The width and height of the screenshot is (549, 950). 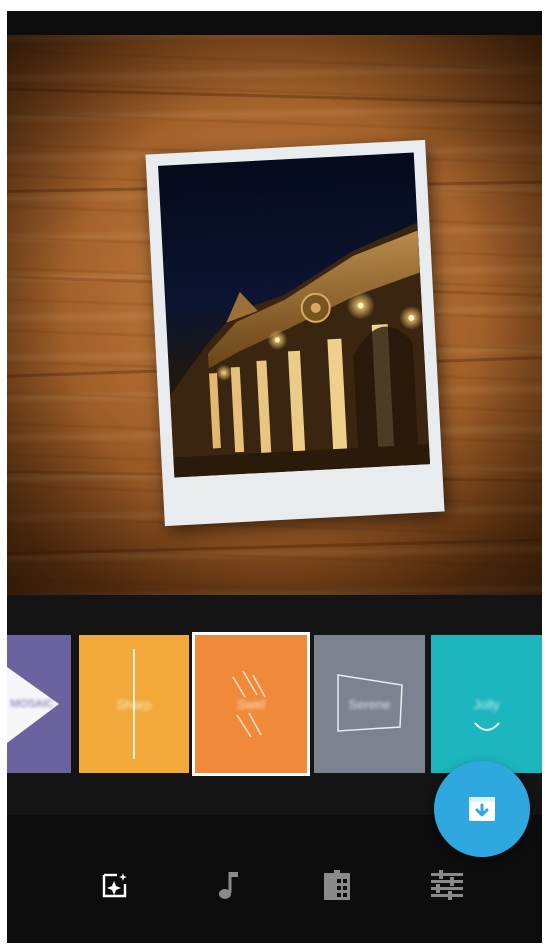 I want to click on filter-serene: Serene, so click(x=369, y=704).